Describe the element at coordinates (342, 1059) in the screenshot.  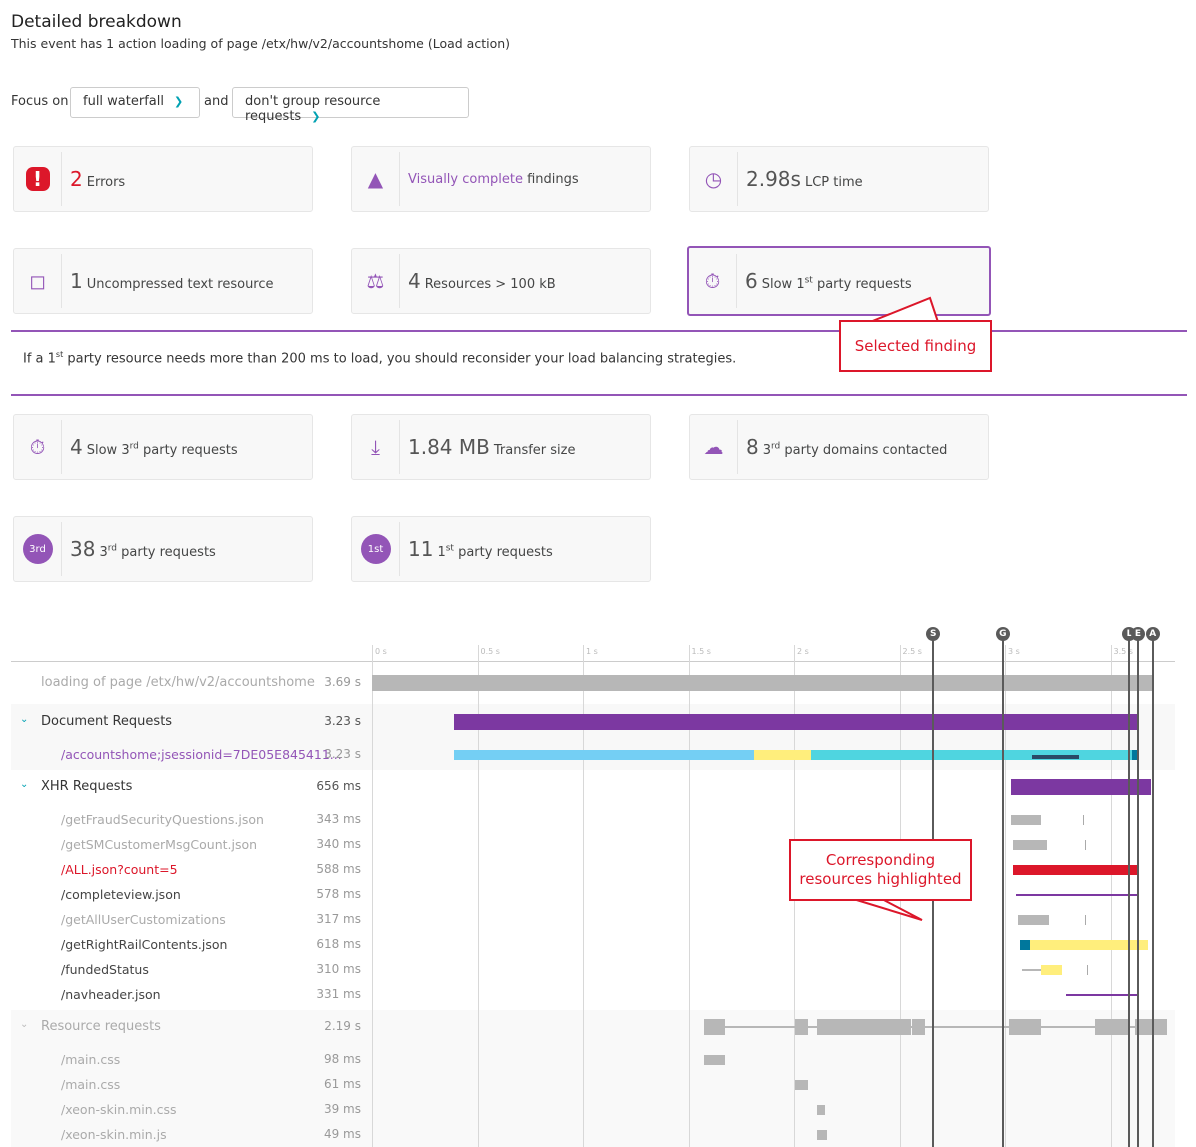
I see `row-duration: 98 ms` at that location.